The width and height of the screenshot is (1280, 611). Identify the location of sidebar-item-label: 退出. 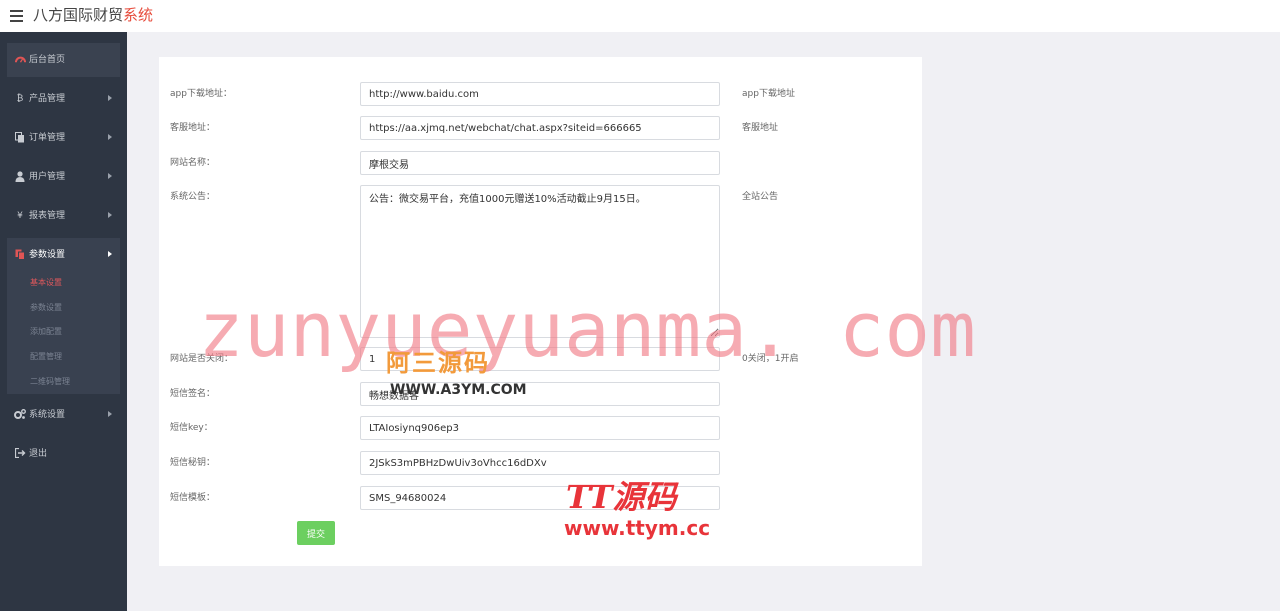
(38, 454).